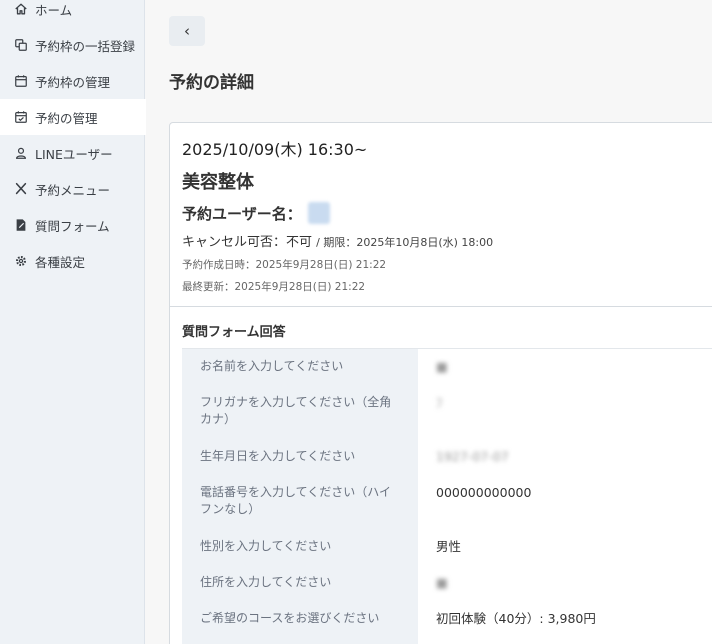 The height and width of the screenshot is (644, 712). I want to click on sidebar-item-label: 予約メニュー, so click(73, 190).